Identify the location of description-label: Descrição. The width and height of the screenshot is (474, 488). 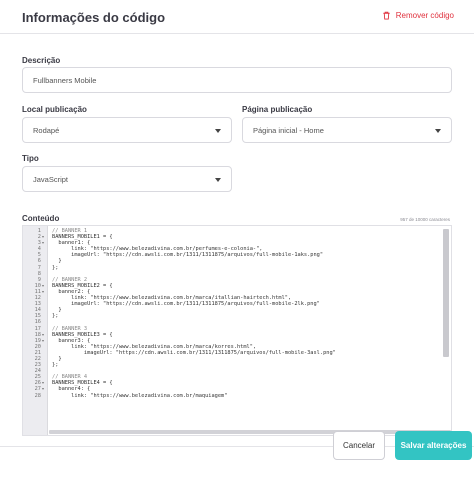
(41, 60).